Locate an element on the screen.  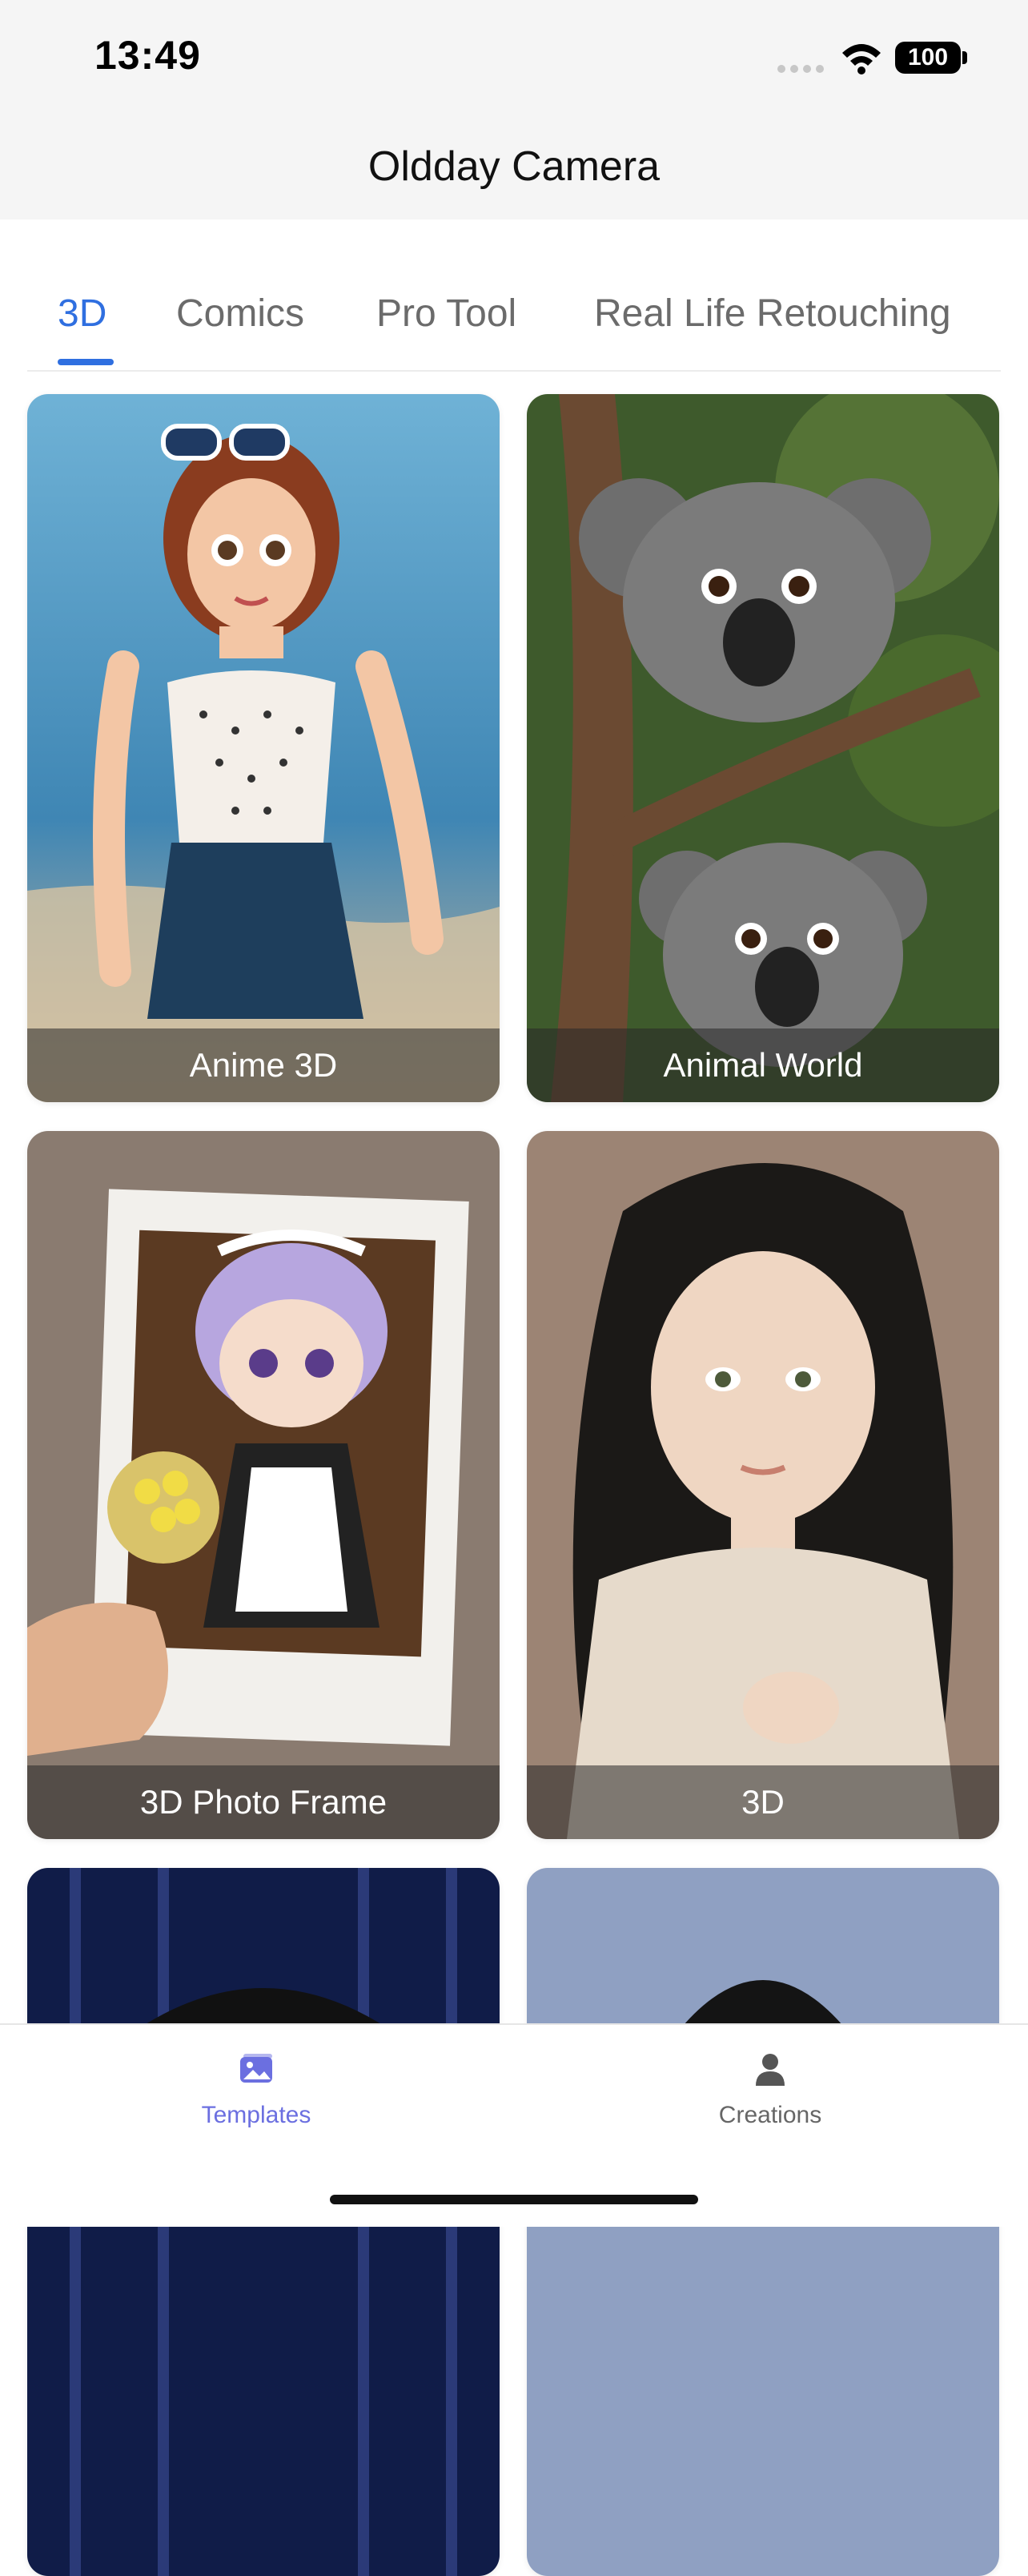
anime-3d-thumbnail is located at coordinates (263, 748).